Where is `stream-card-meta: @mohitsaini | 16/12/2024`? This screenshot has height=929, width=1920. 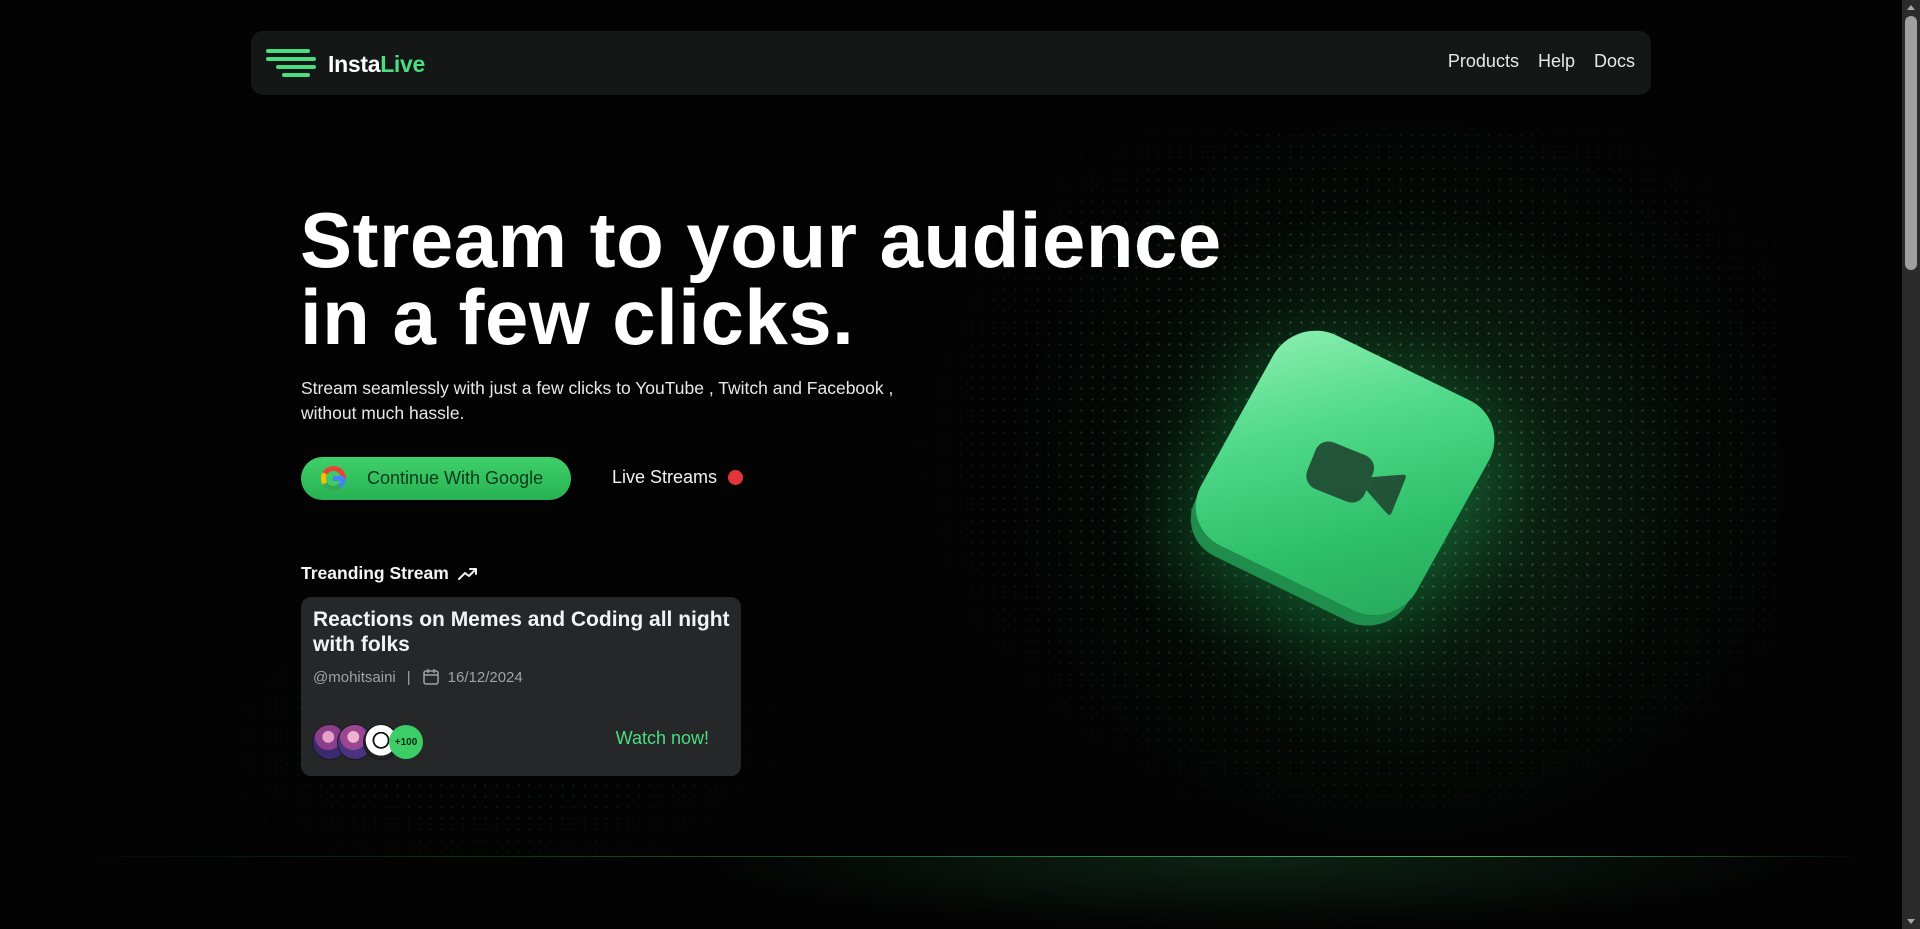
stream-card-meta: @mohitsaini | 16/12/2024 is located at coordinates (418, 677).